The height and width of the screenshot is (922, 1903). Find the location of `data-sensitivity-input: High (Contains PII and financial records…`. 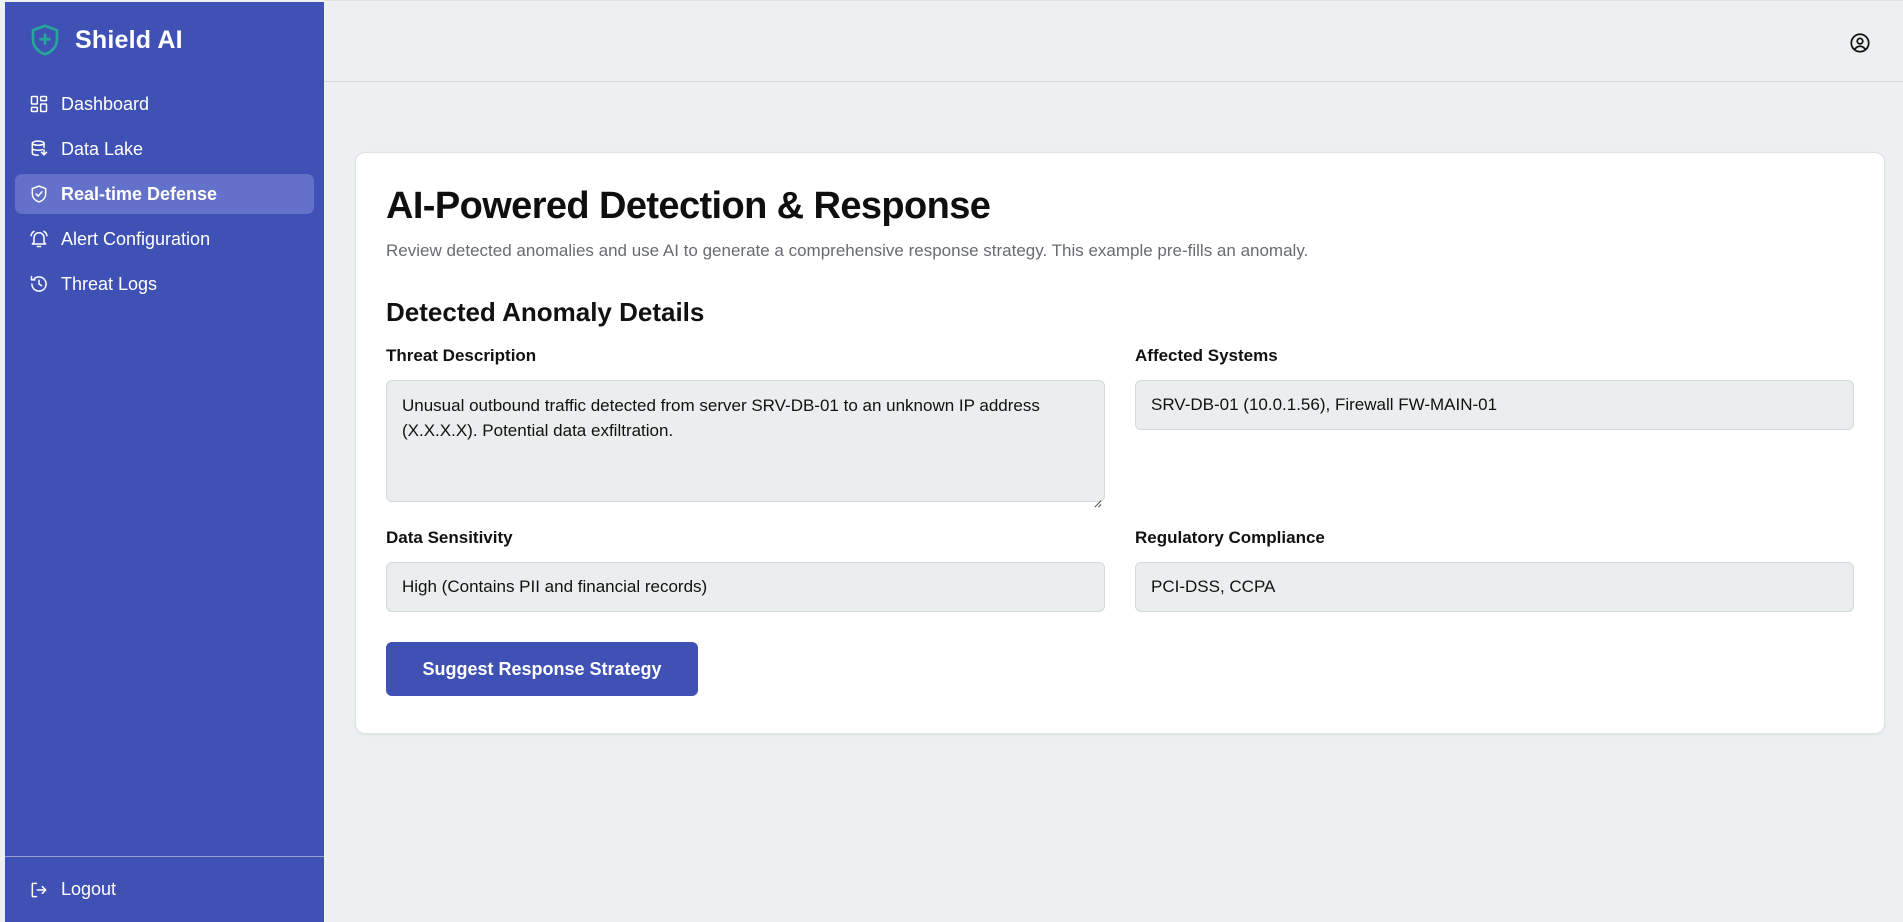

data-sensitivity-input: High (Contains PII and financial records… is located at coordinates (745, 587).